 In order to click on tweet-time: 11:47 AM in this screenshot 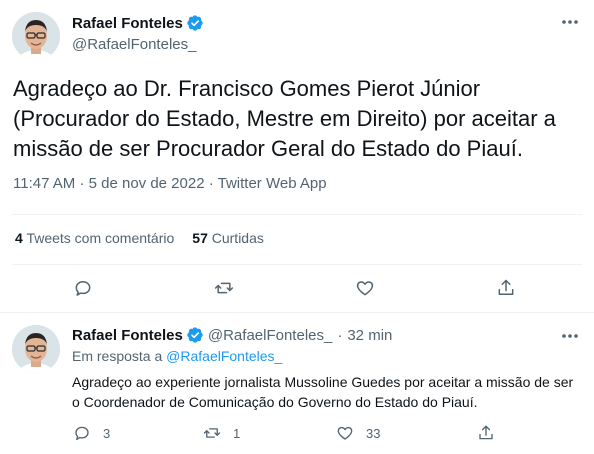, I will do `click(44, 183)`.